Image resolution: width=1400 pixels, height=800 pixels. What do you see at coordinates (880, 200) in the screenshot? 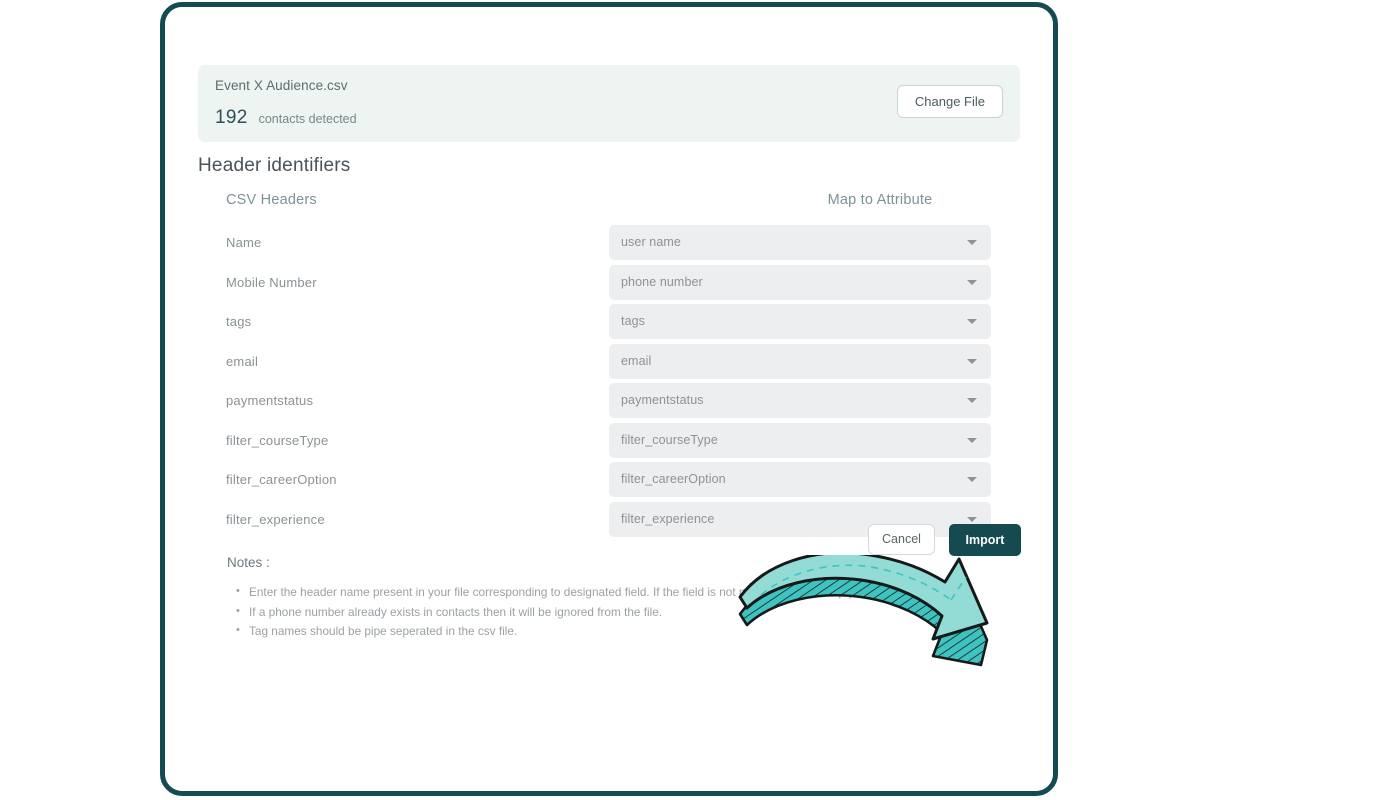
I see `column-header-map-to-attribute: Map to Attribute` at bounding box center [880, 200].